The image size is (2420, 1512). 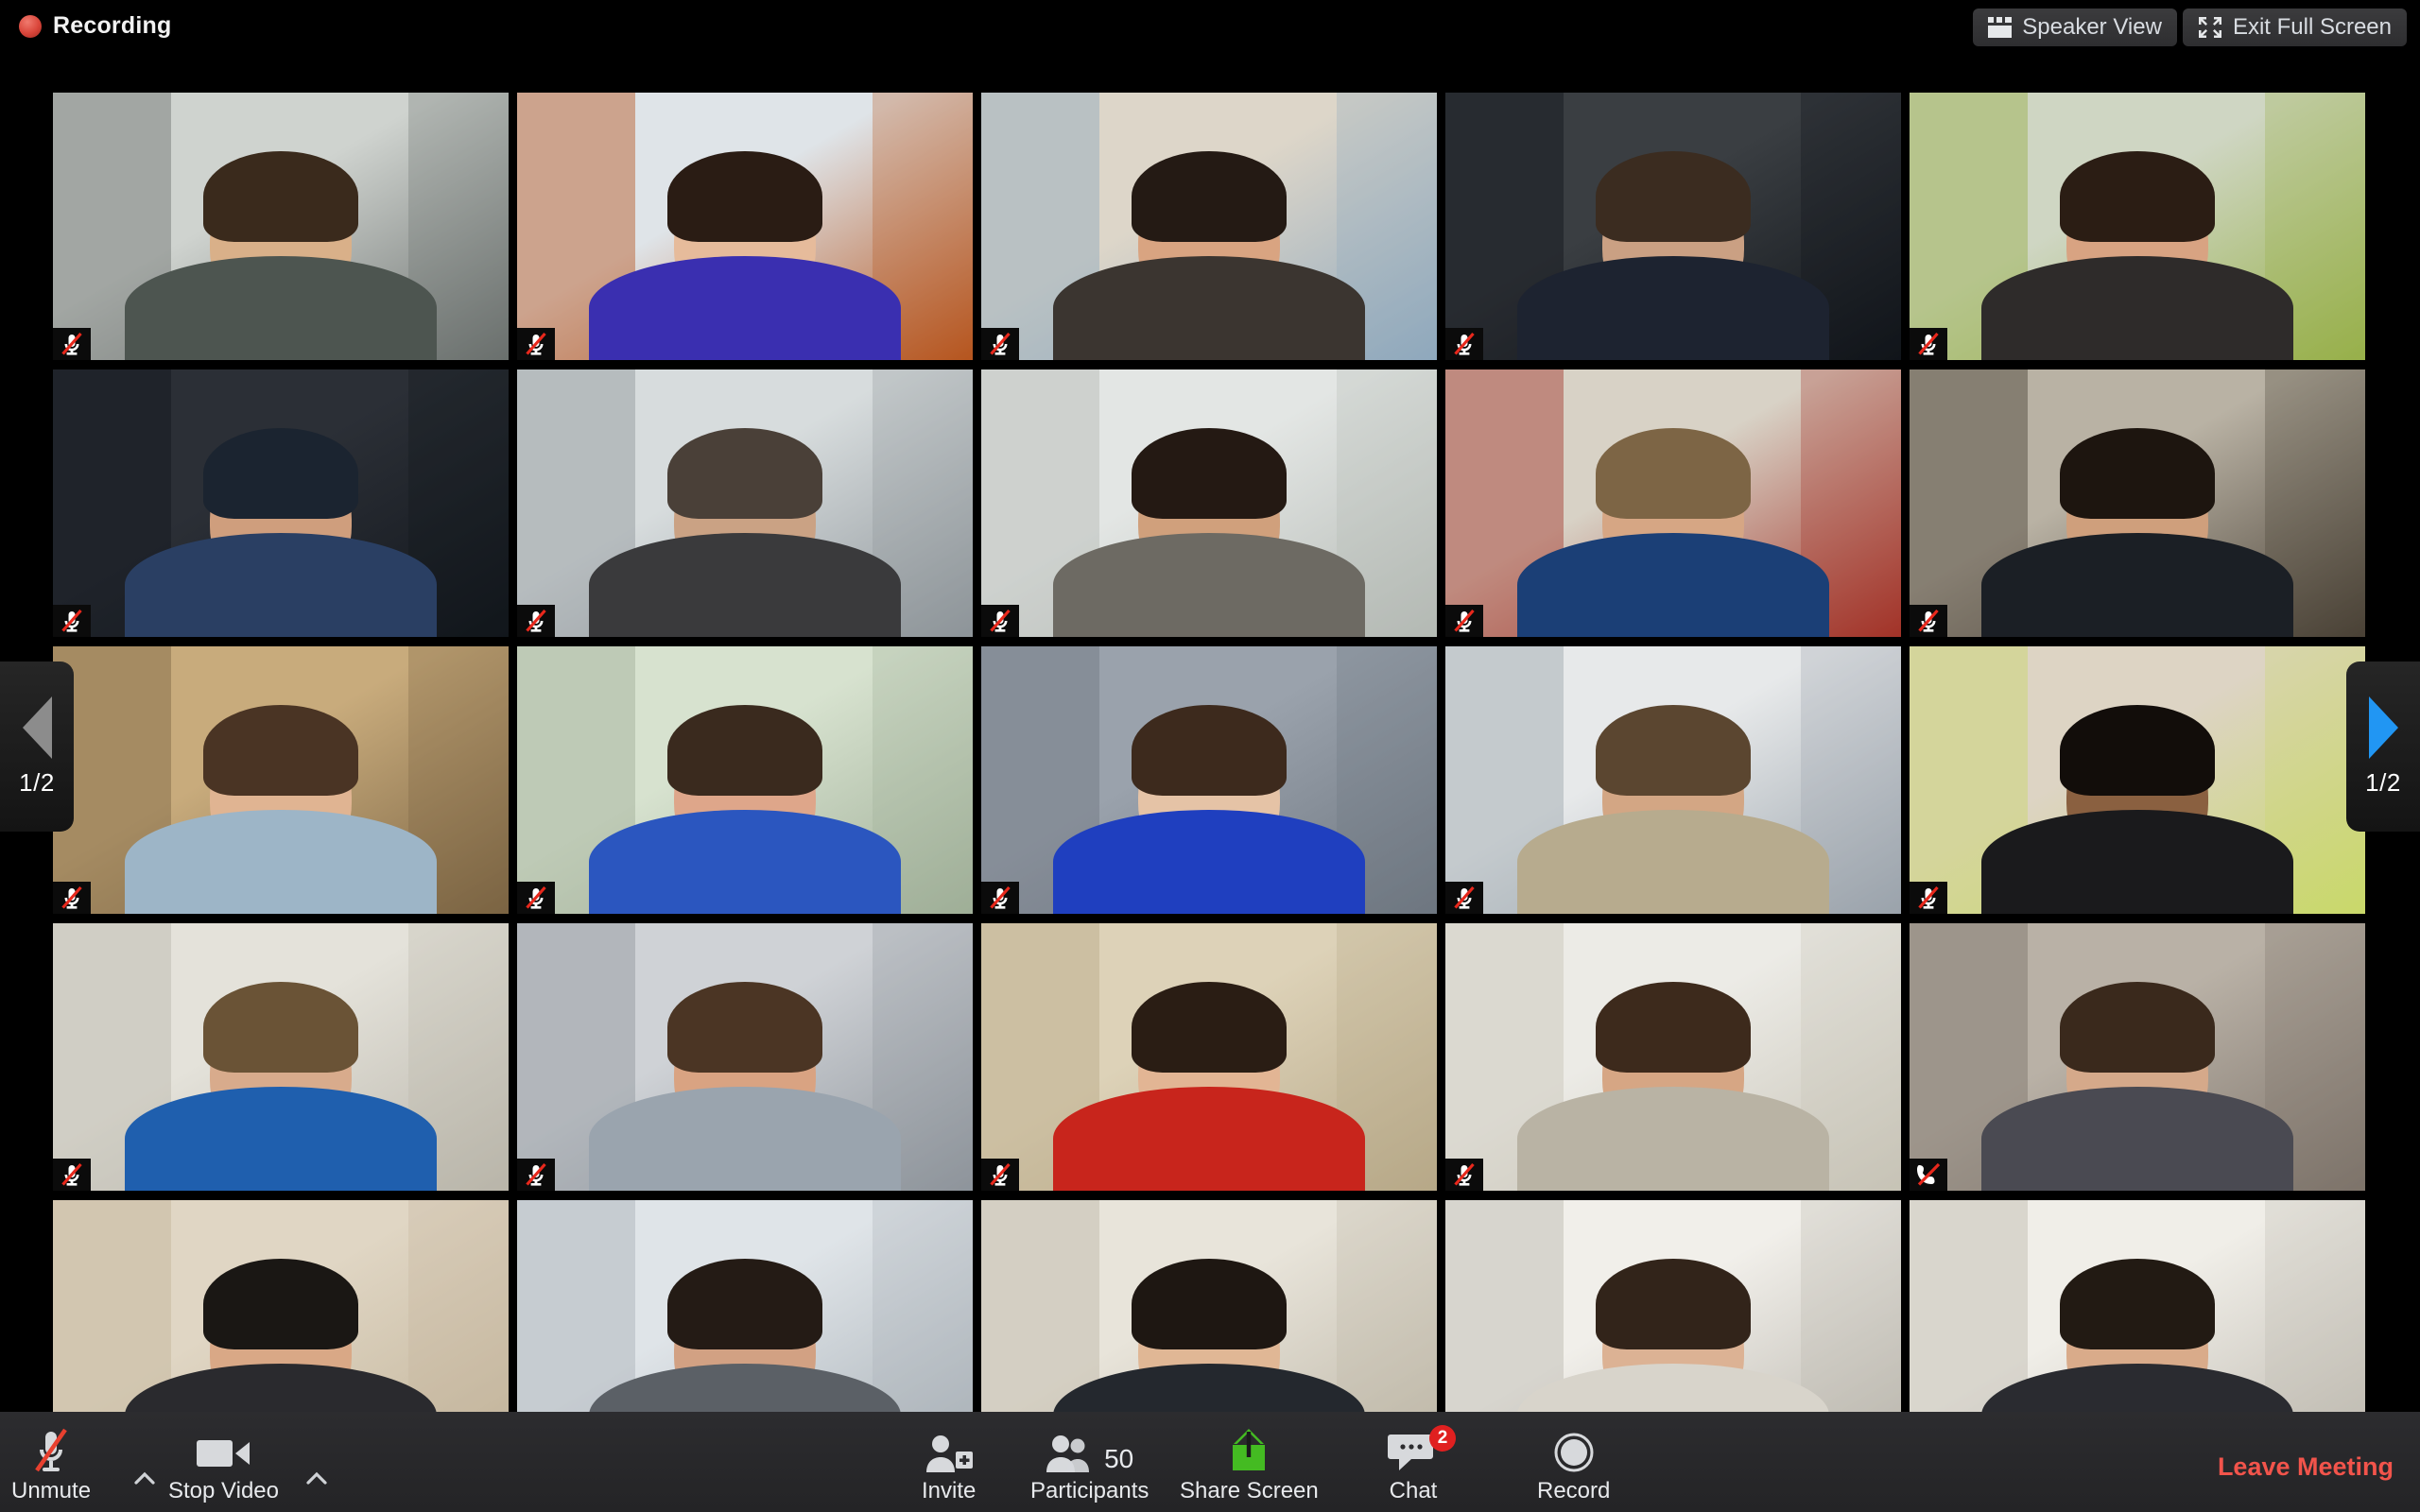 I want to click on participants-count: 50, so click(x=1119, y=1458).